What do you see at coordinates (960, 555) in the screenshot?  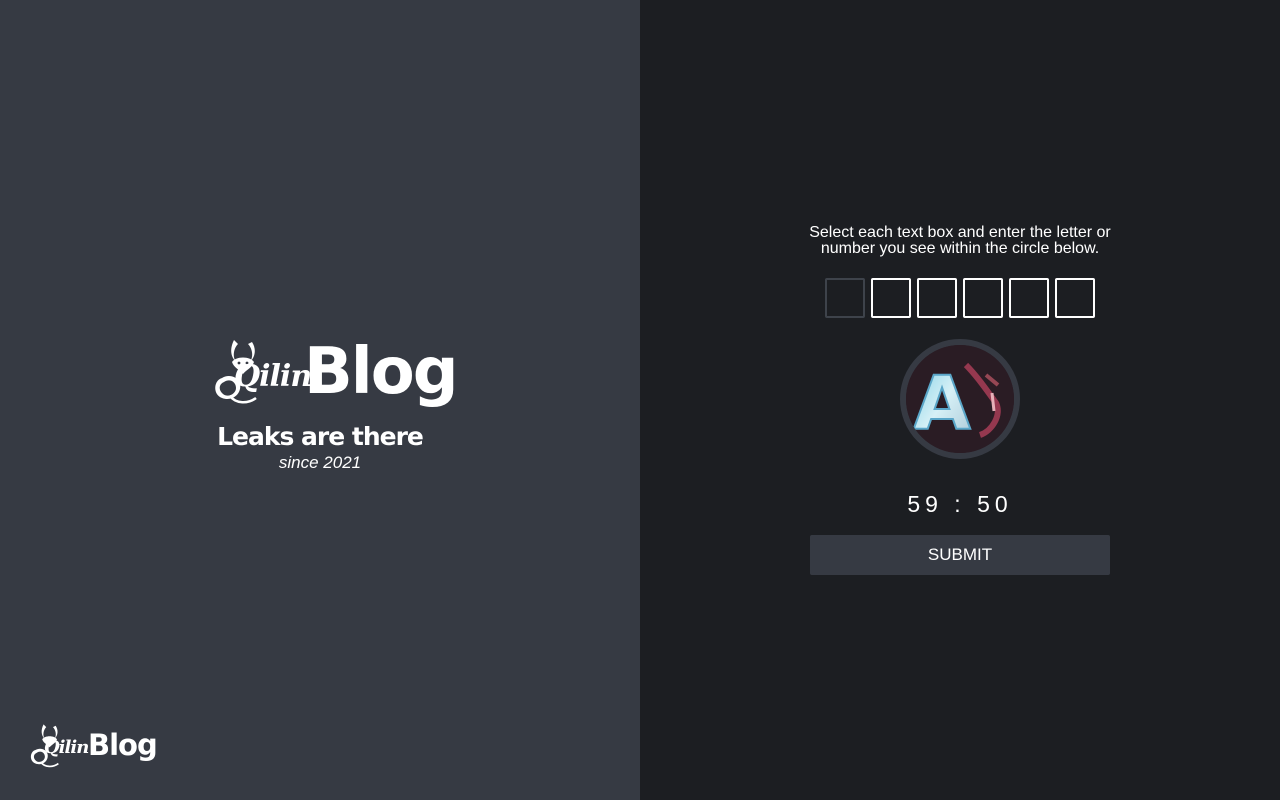 I see `submit-button: SUBMIT` at bounding box center [960, 555].